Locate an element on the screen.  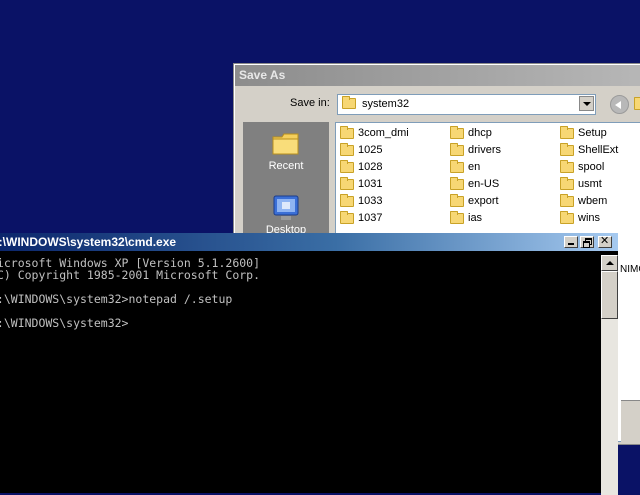
folder-item-label: export is located at coordinates (483, 201).